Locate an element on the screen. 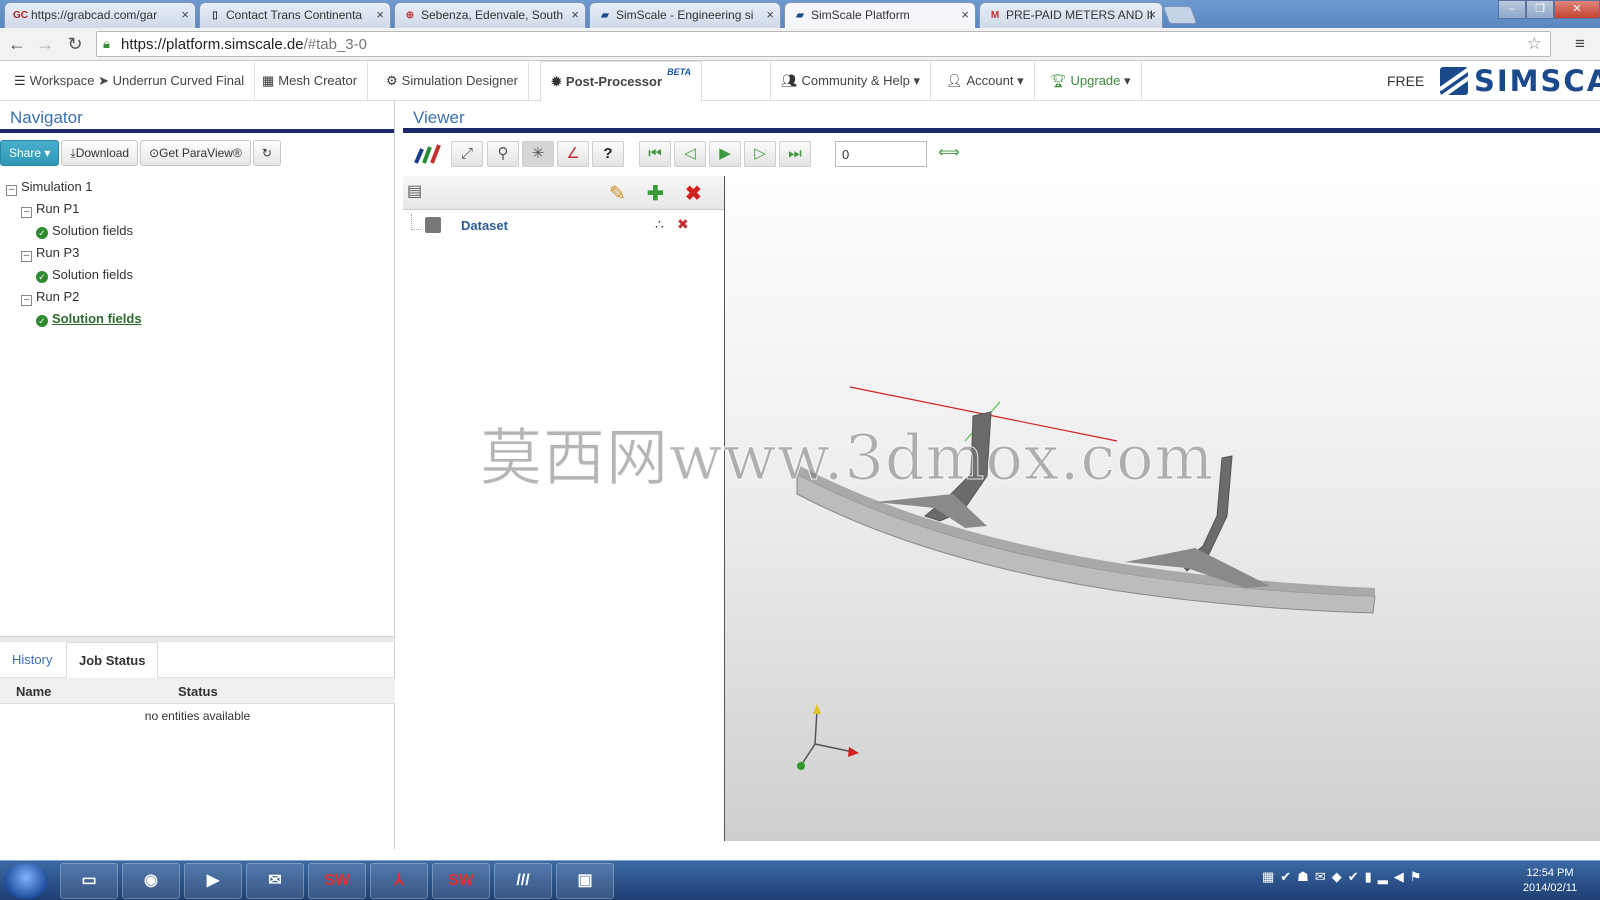  paraview-logo-icon is located at coordinates (427, 154).